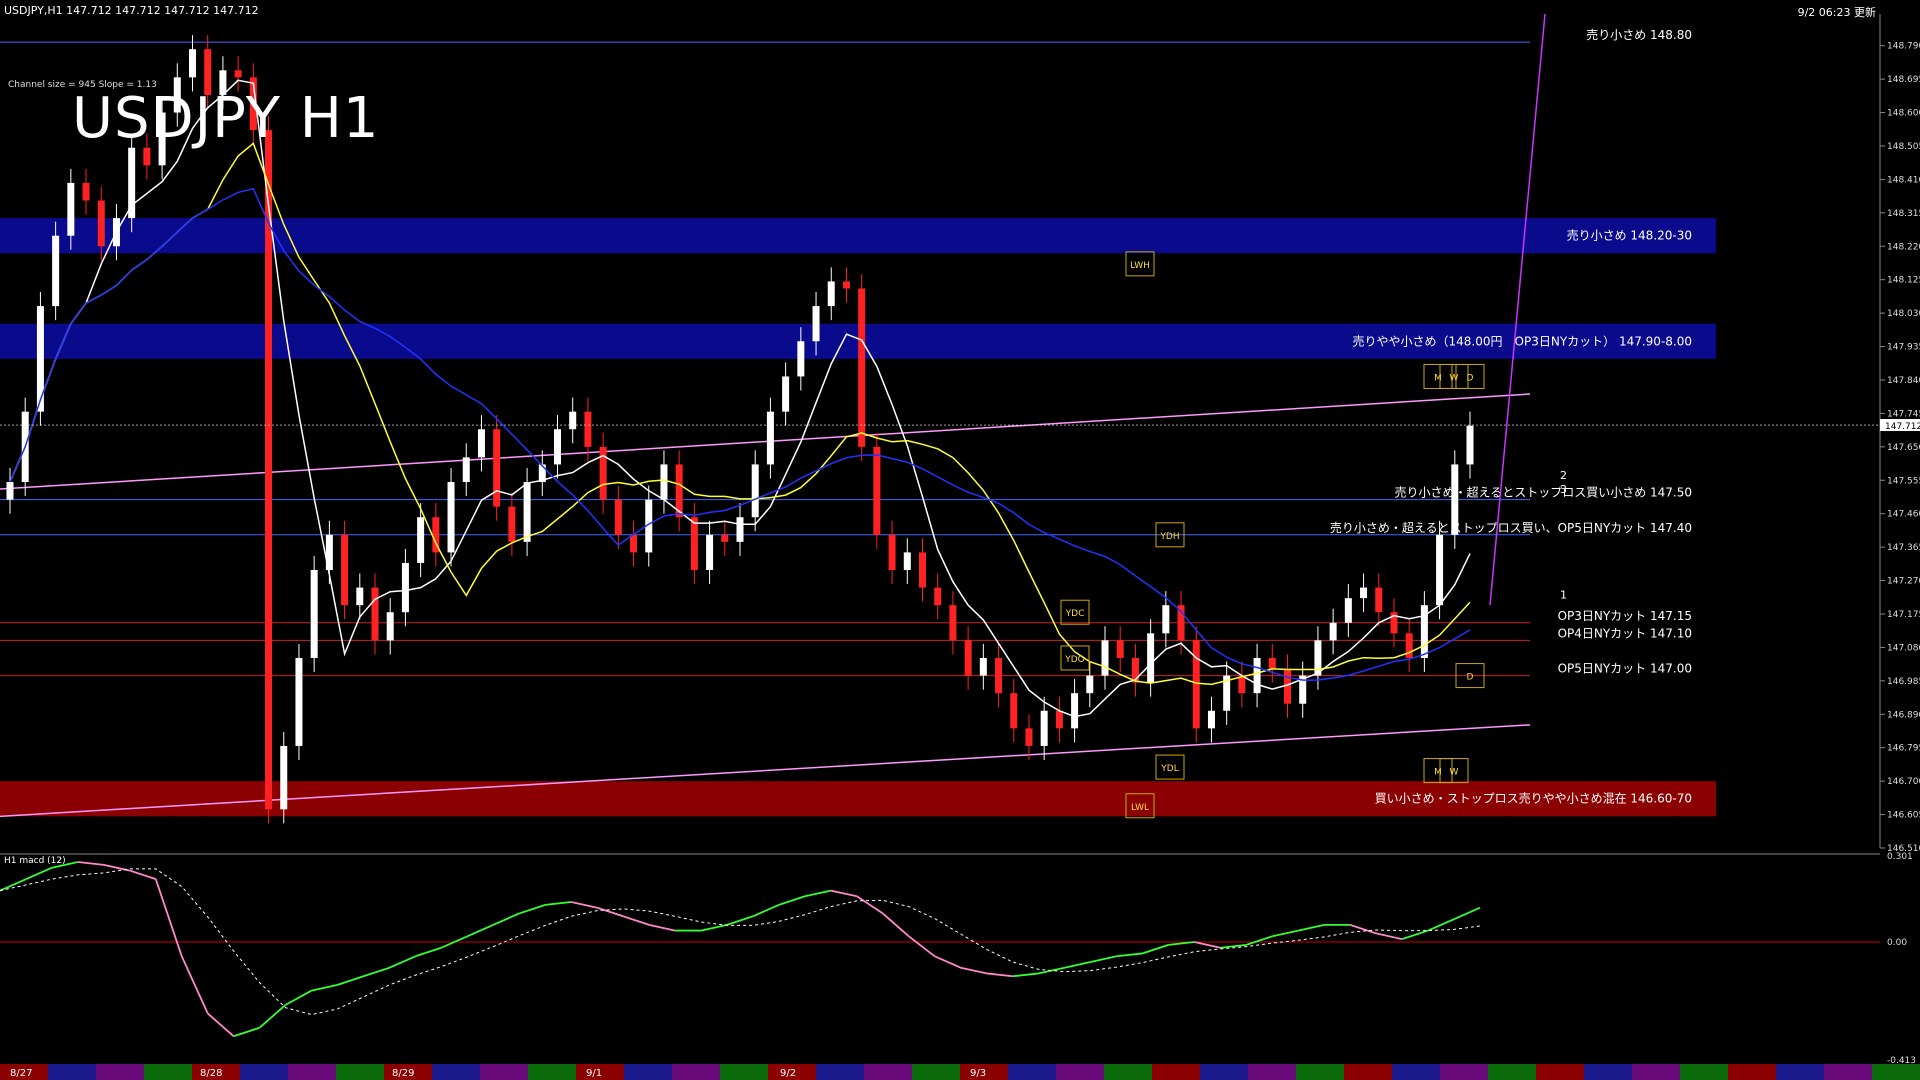 The width and height of the screenshot is (1920, 1080). I want to click on y-tick-label: 148.030, so click(1903, 314).